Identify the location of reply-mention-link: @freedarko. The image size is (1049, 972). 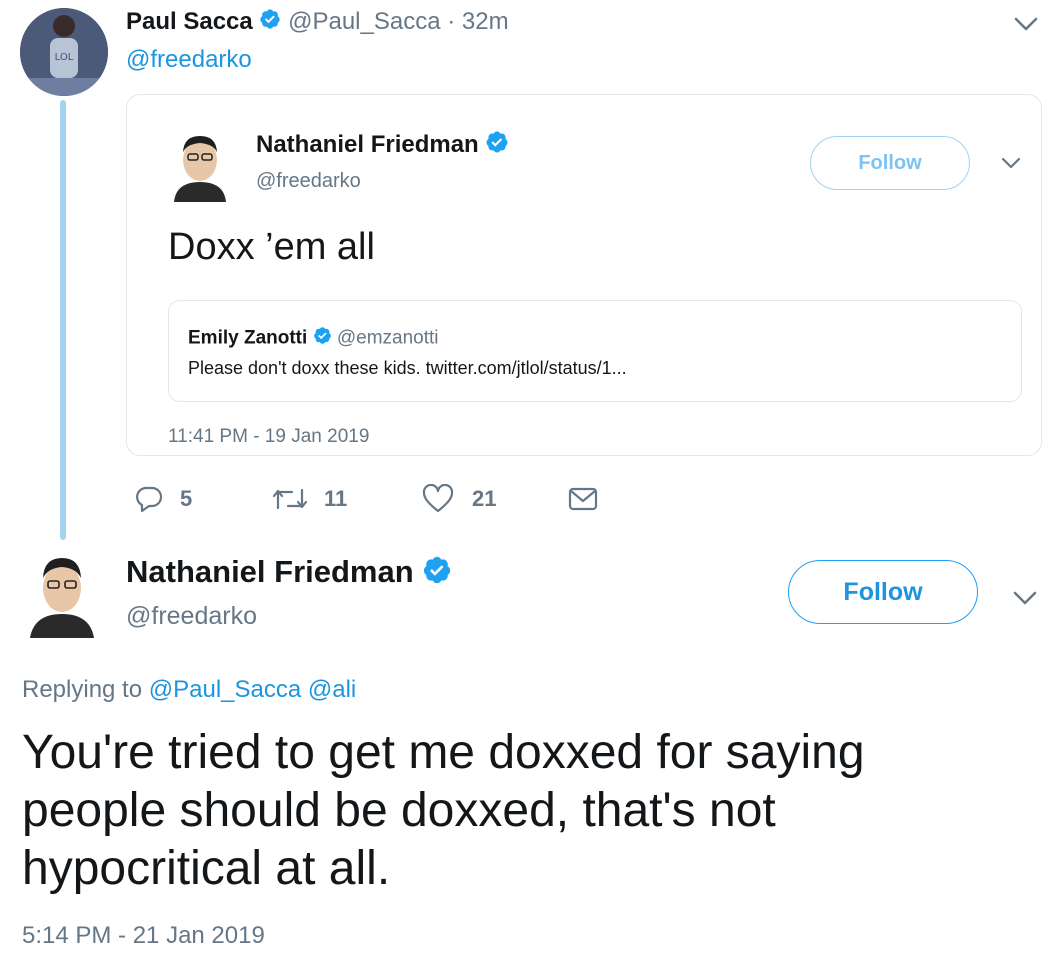
(189, 60).